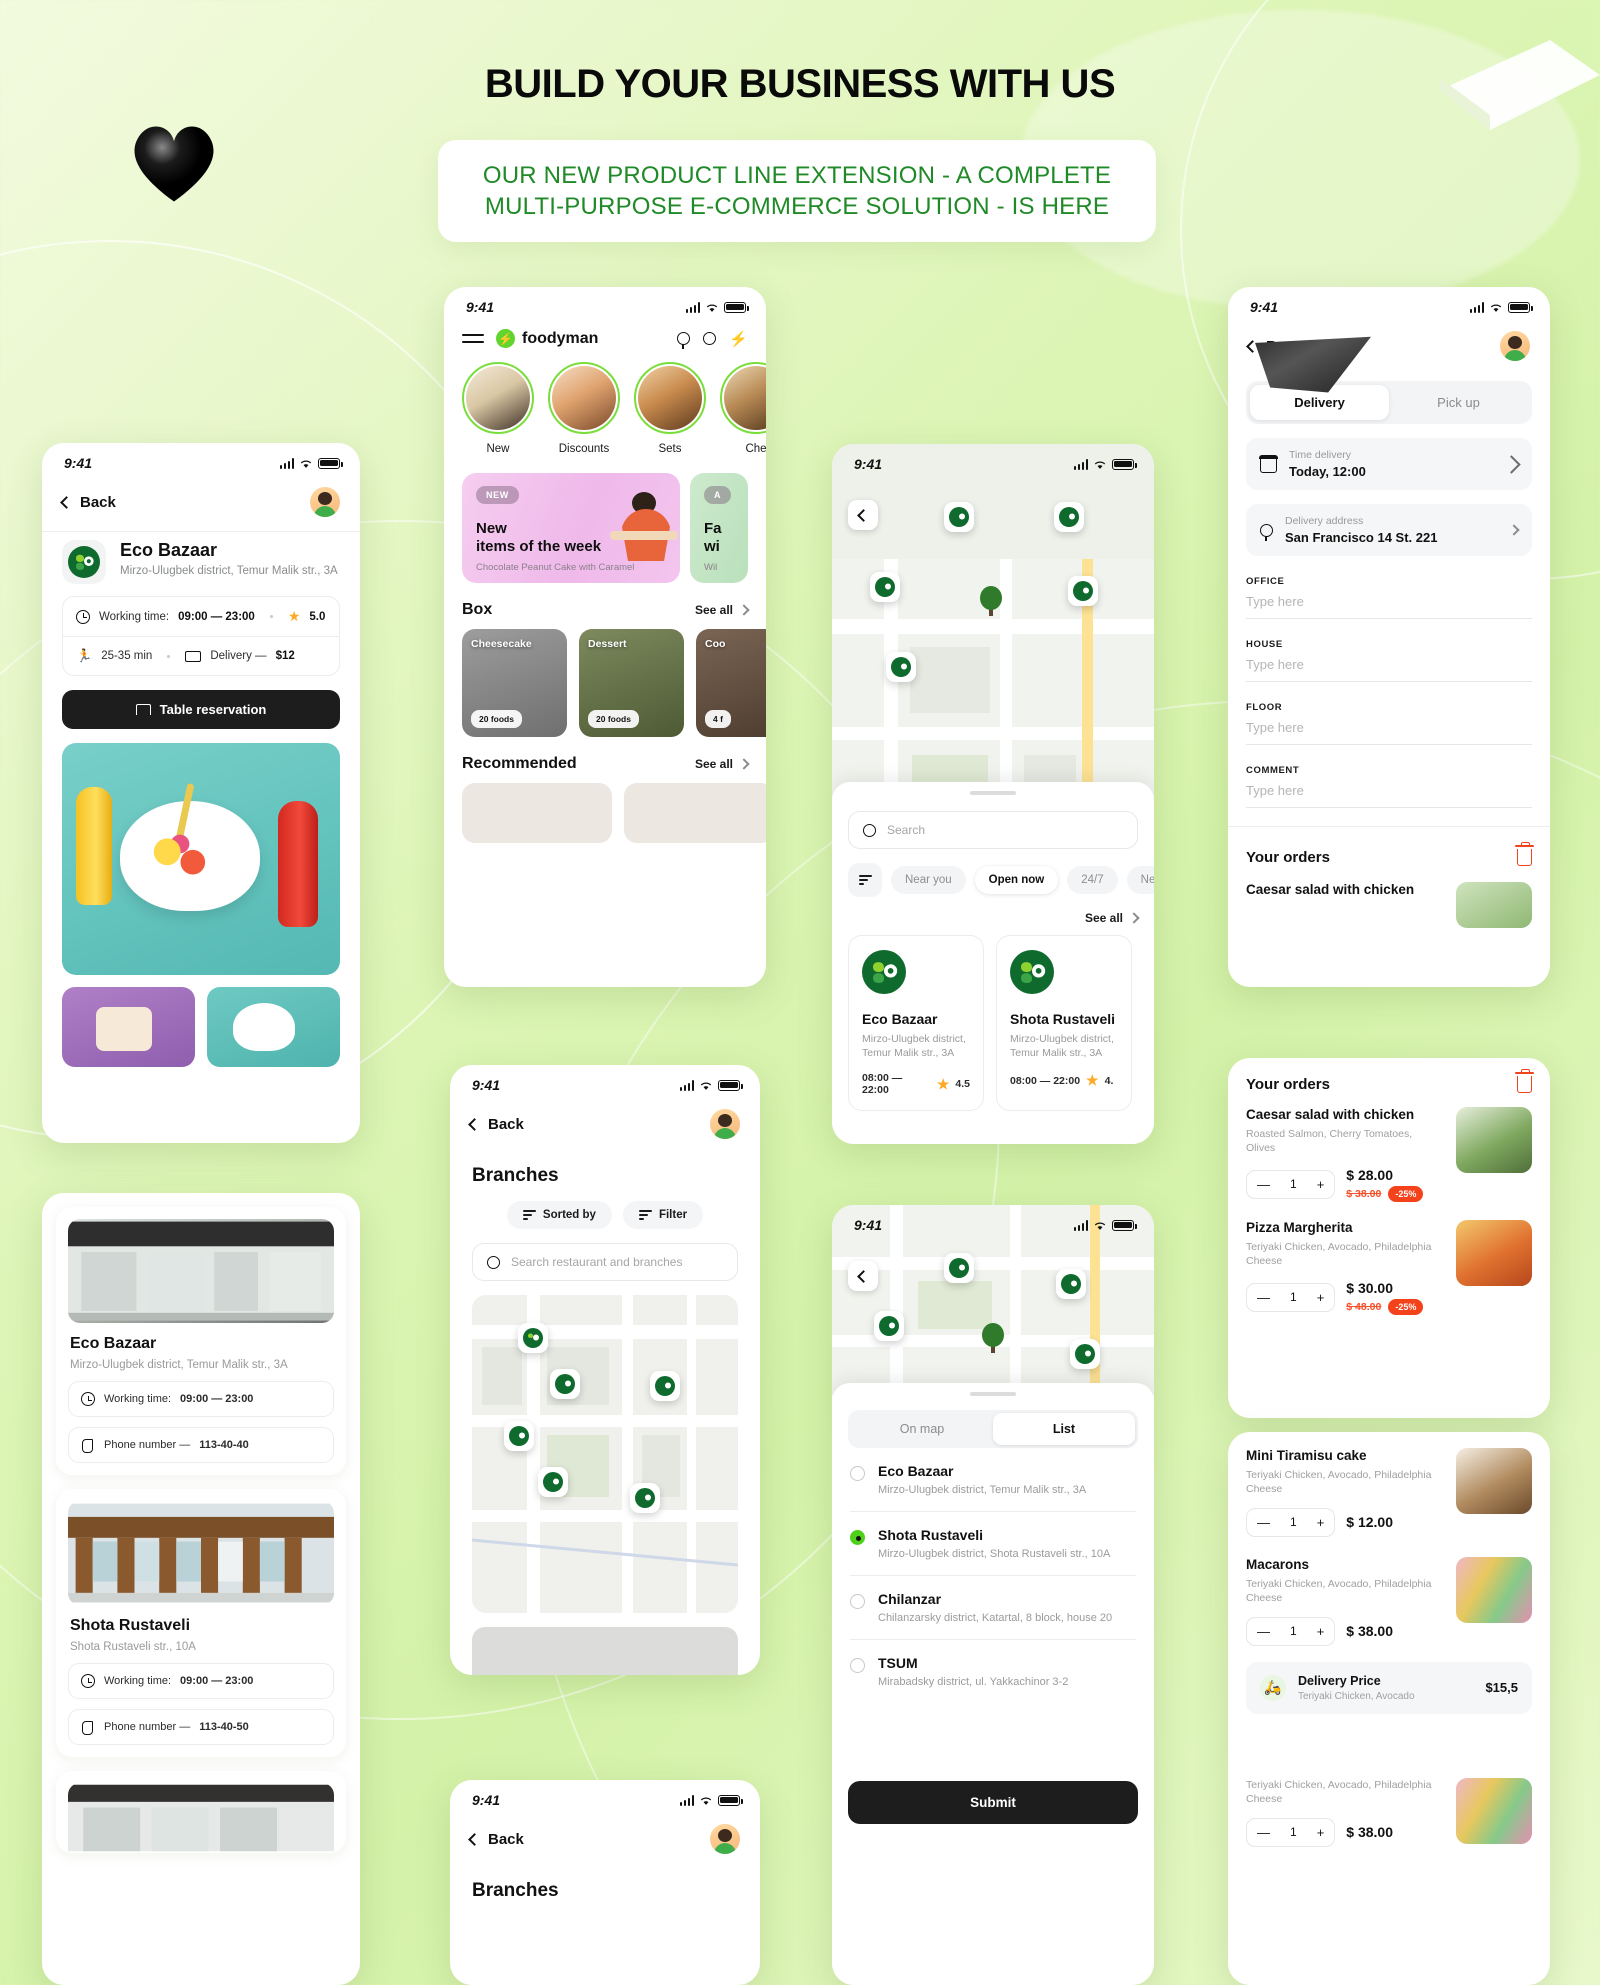 This screenshot has height=1985, width=1600. What do you see at coordinates (1112, 918) in the screenshot?
I see `see-all-button: See all` at bounding box center [1112, 918].